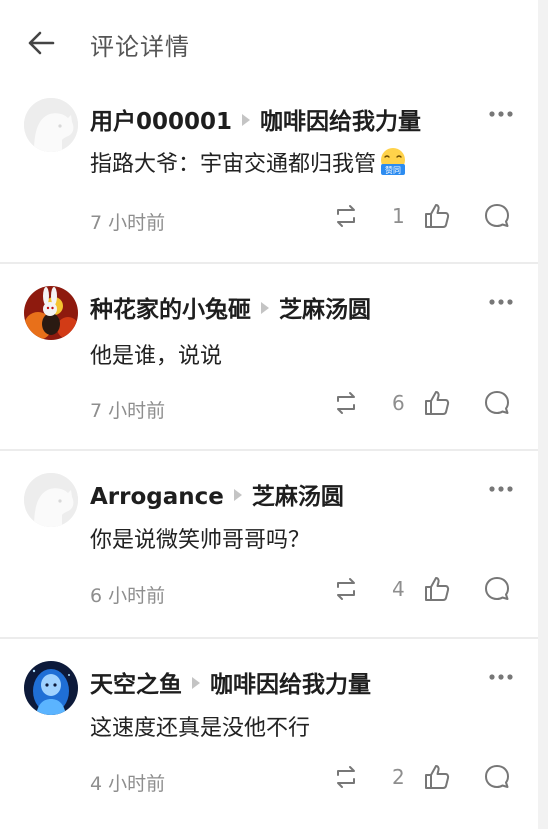  I want to click on like-count: 4, so click(398, 589).